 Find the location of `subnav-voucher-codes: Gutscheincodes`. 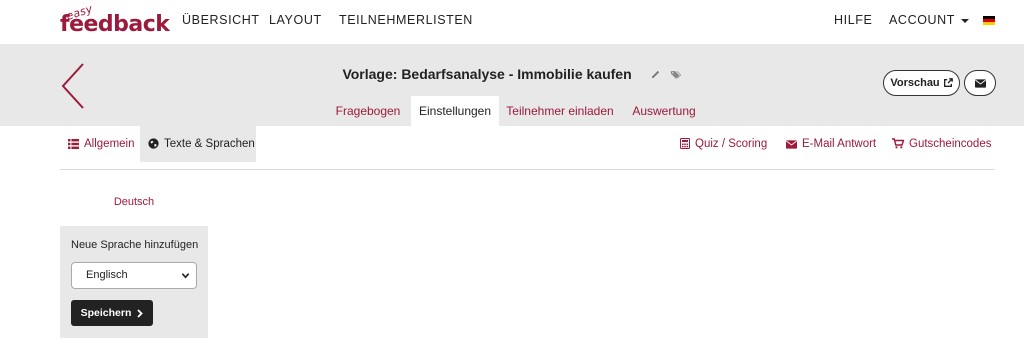

subnav-voucher-codes: Gutscheincodes is located at coordinates (941, 144).